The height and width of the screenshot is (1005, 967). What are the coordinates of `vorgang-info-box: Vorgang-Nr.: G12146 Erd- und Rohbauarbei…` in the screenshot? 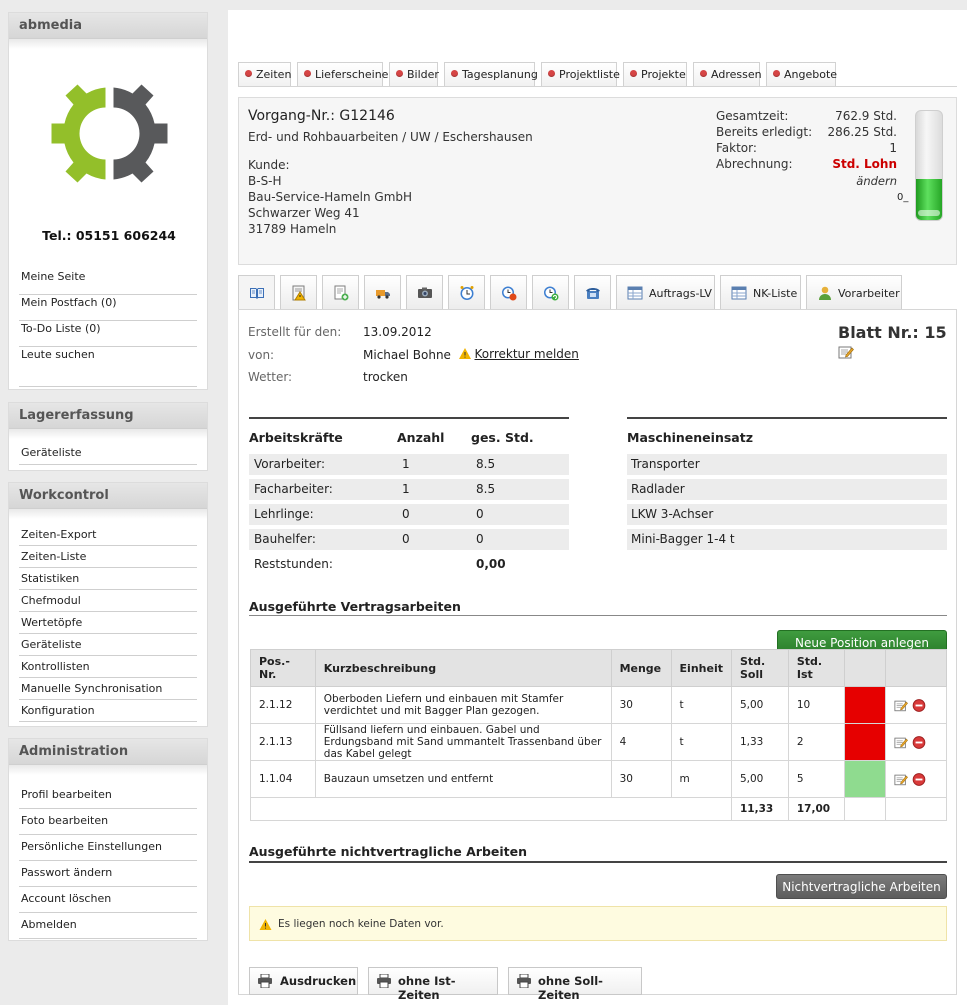 It's located at (597, 181).